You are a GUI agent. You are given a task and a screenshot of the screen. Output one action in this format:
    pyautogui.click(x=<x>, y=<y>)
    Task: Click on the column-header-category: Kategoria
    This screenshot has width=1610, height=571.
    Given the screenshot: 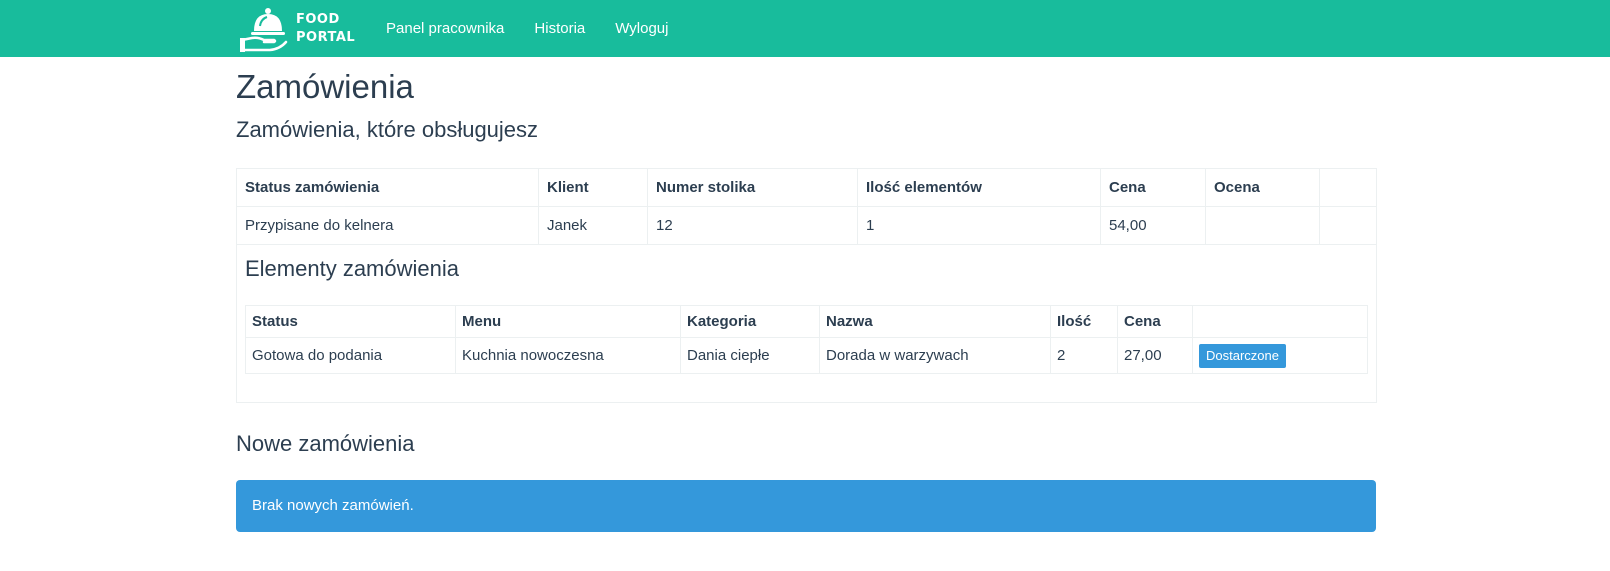 What is the action you would take?
    pyautogui.click(x=750, y=321)
    